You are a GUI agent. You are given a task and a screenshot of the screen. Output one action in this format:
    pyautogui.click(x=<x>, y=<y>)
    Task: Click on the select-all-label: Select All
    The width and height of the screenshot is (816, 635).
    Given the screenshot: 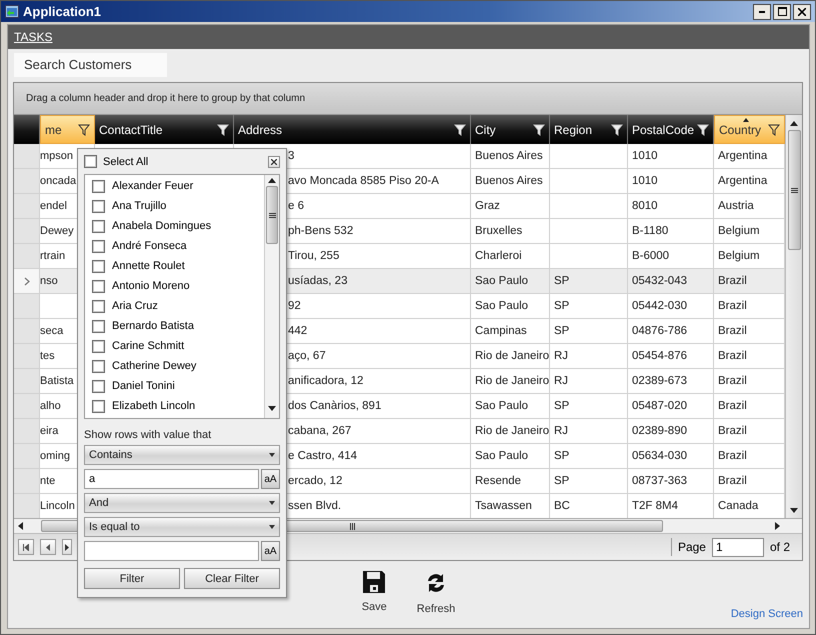 What is the action you would take?
    pyautogui.click(x=125, y=162)
    